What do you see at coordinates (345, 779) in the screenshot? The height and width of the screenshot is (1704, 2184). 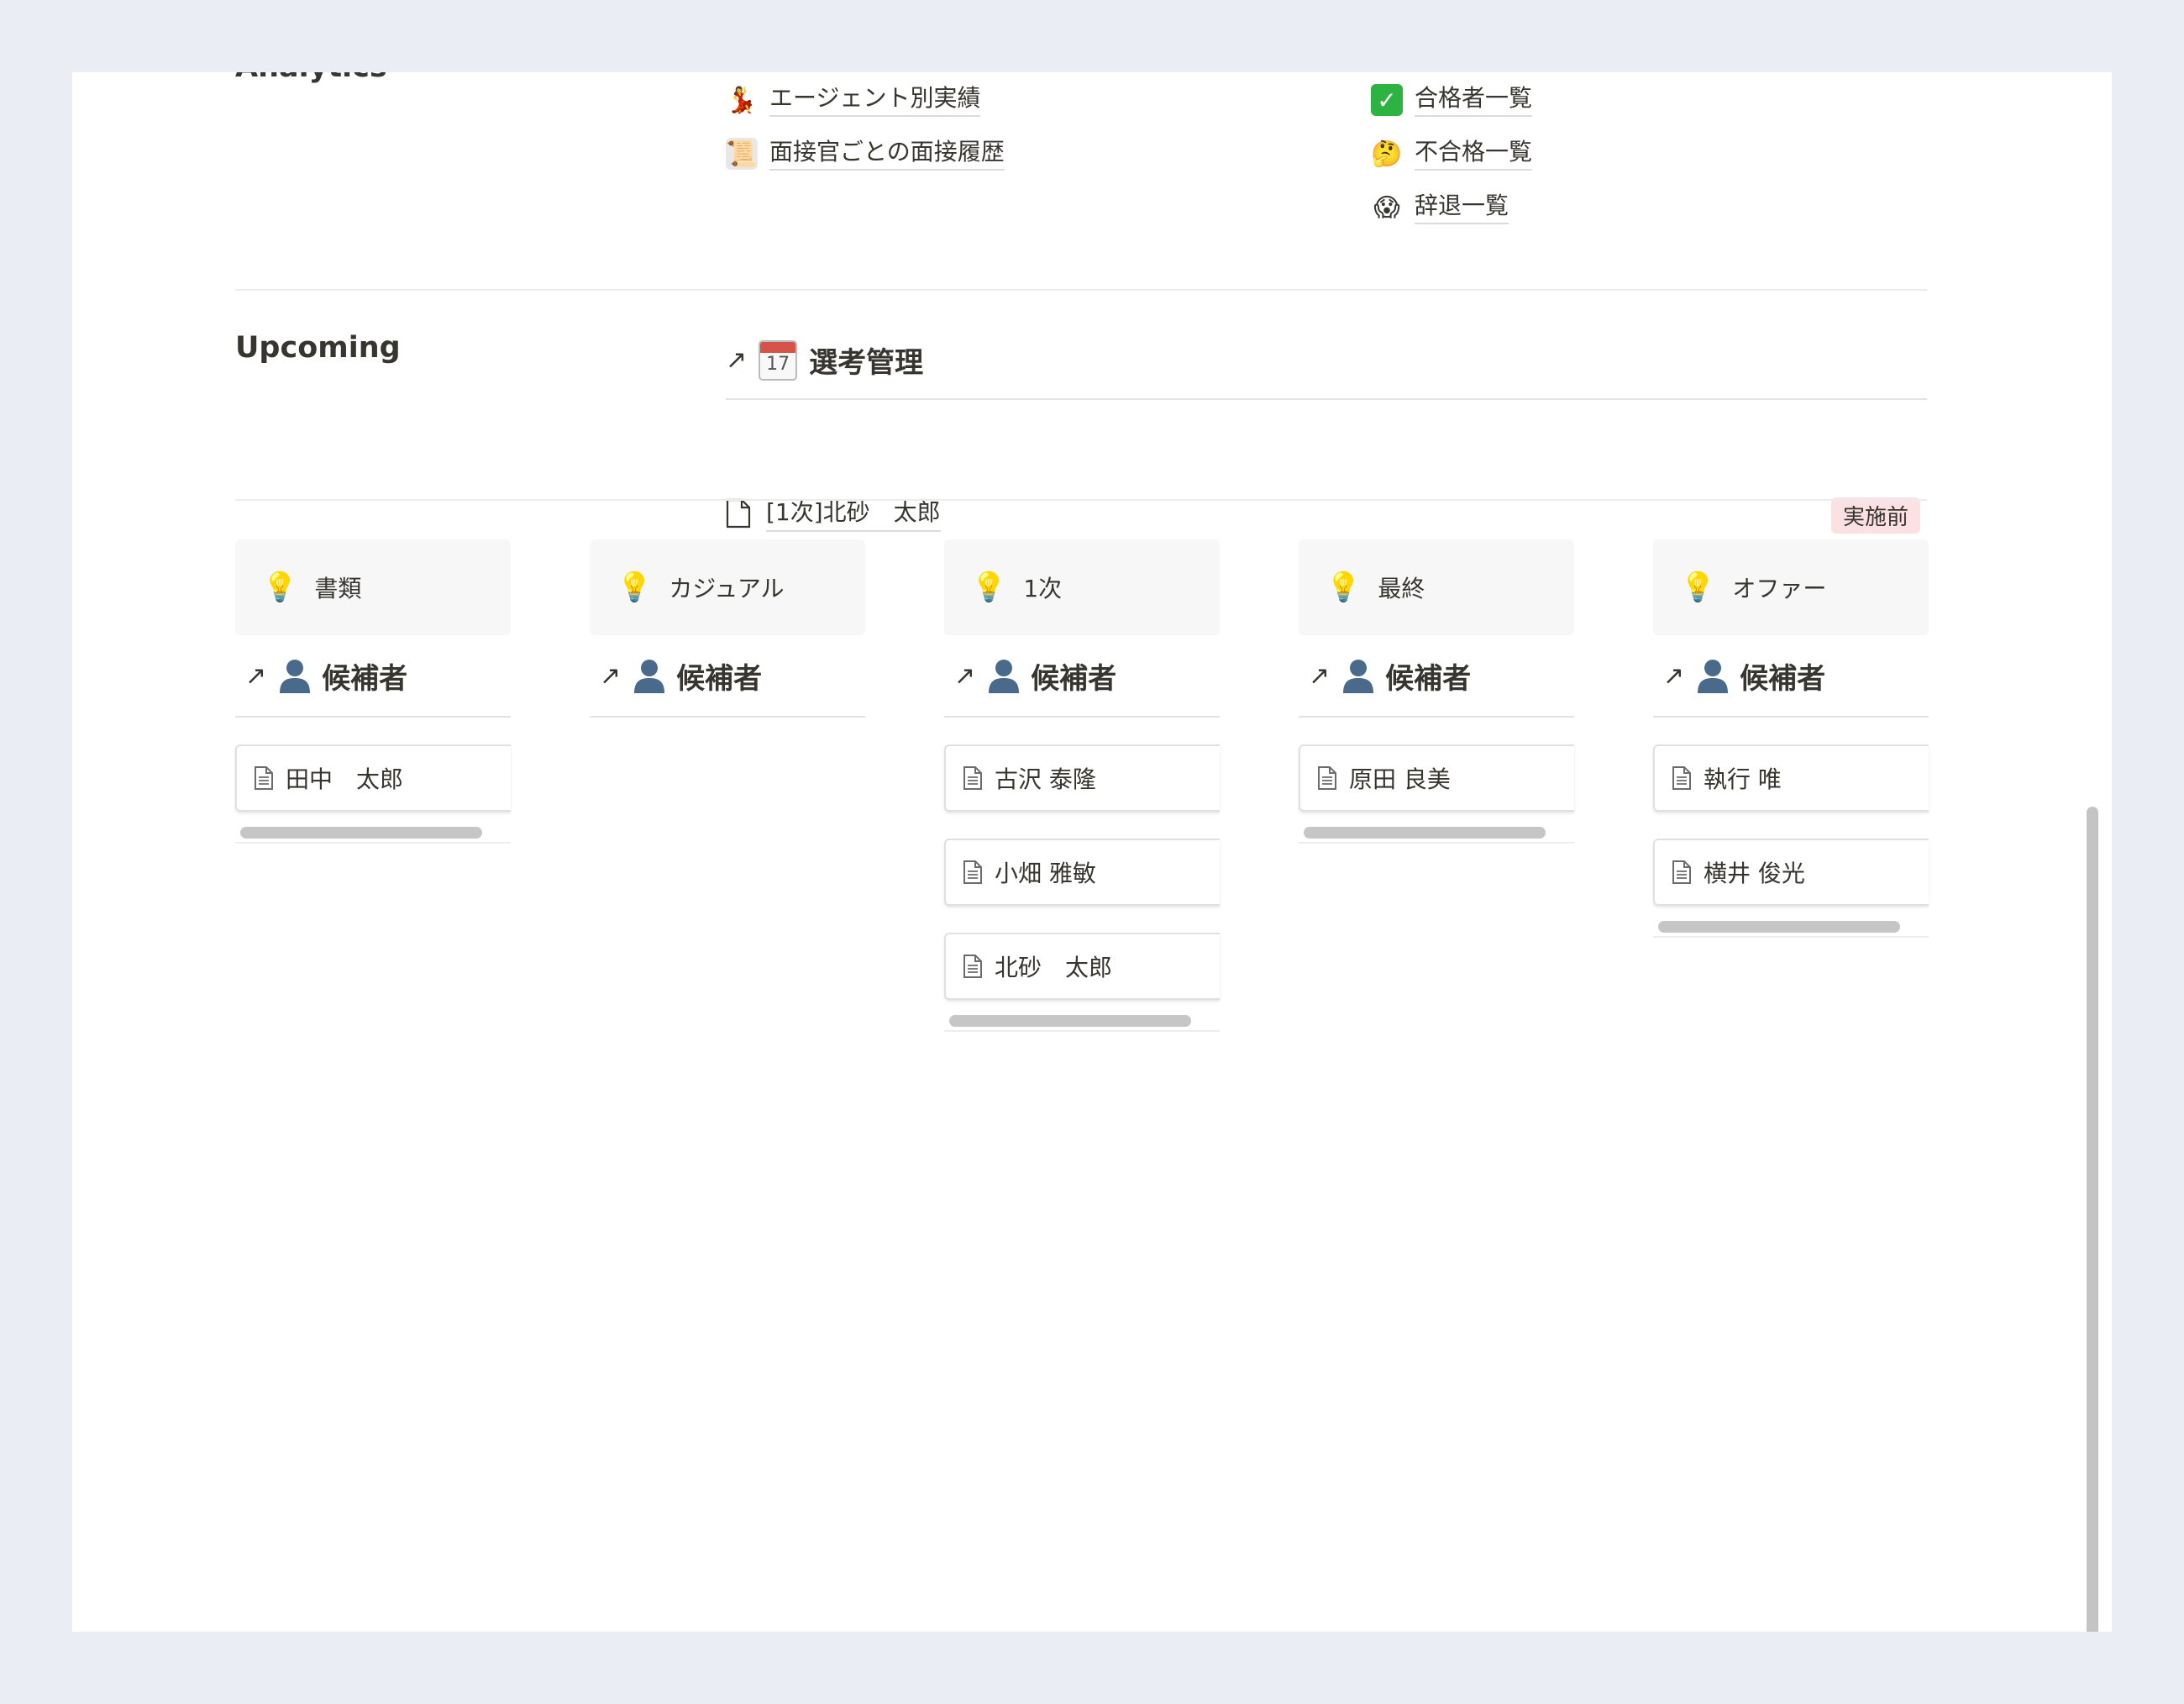 I see `candidate-name: 田中 太郎` at bounding box center [345, 779].